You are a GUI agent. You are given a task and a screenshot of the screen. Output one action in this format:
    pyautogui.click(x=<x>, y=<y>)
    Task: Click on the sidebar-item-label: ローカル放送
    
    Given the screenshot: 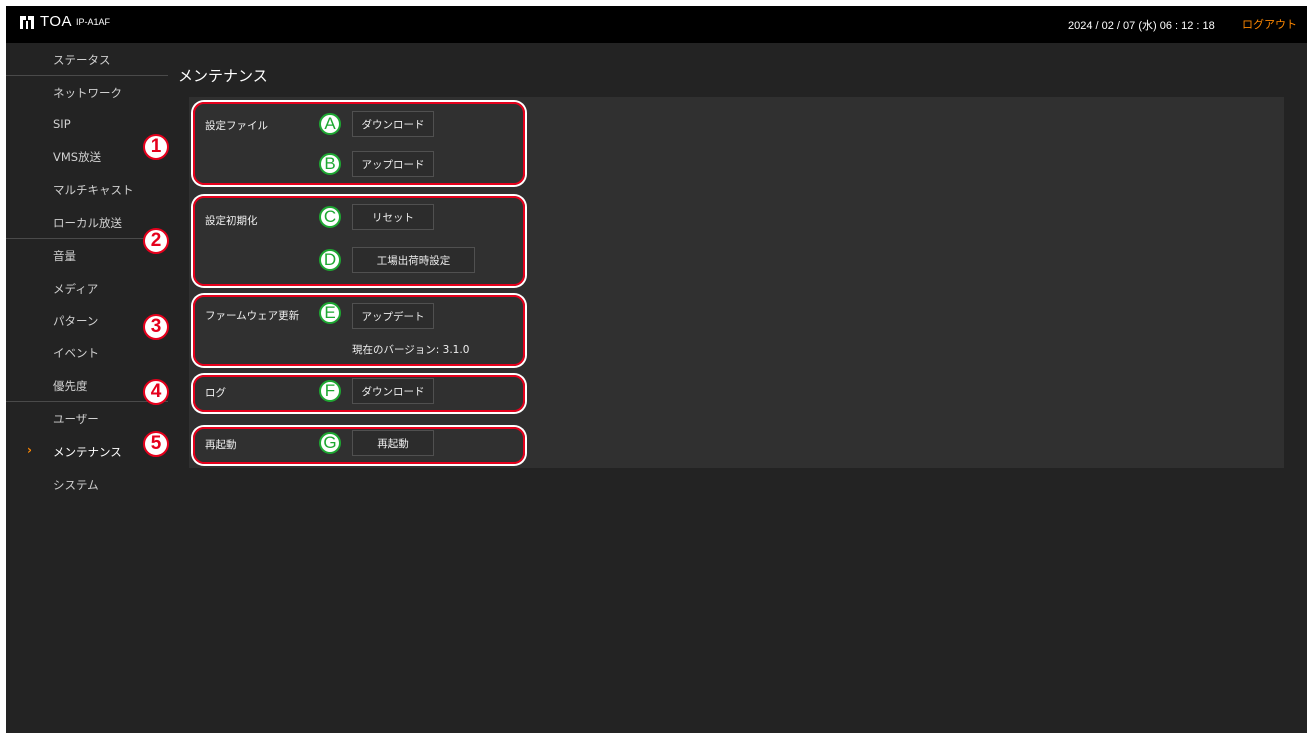 What is the action you would take?
    pyautogui.click(x=87, y=223)
    